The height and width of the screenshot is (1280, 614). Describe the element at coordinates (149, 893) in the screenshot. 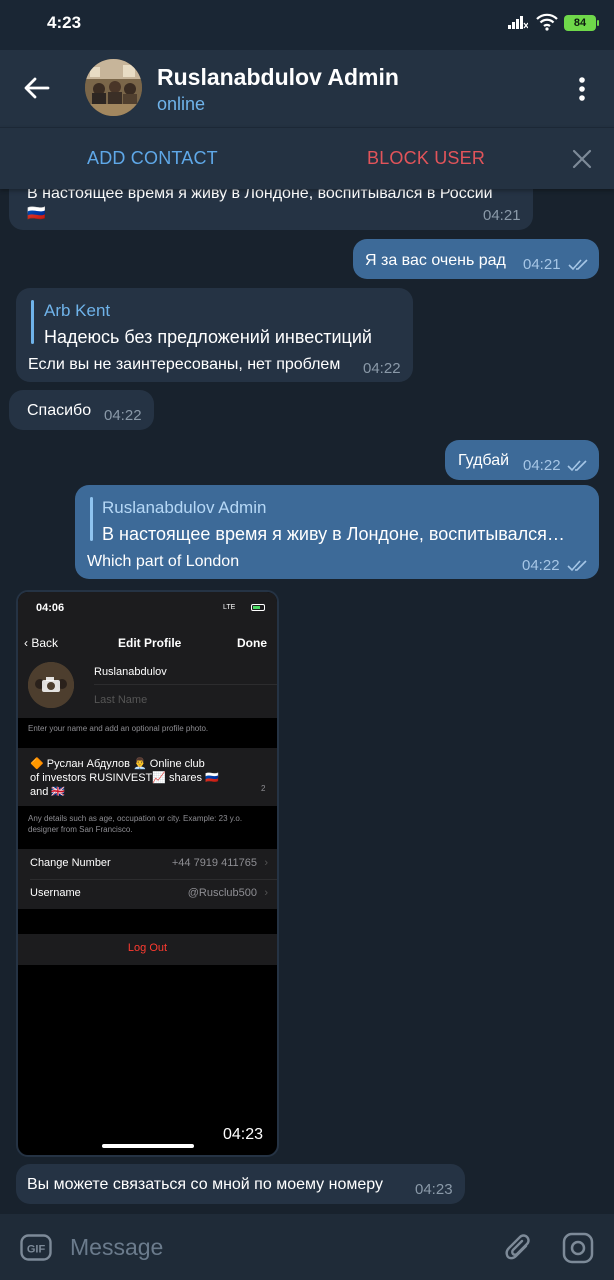

I see `screenshot-row-username: Username @Rusclub500 ›` at that location.